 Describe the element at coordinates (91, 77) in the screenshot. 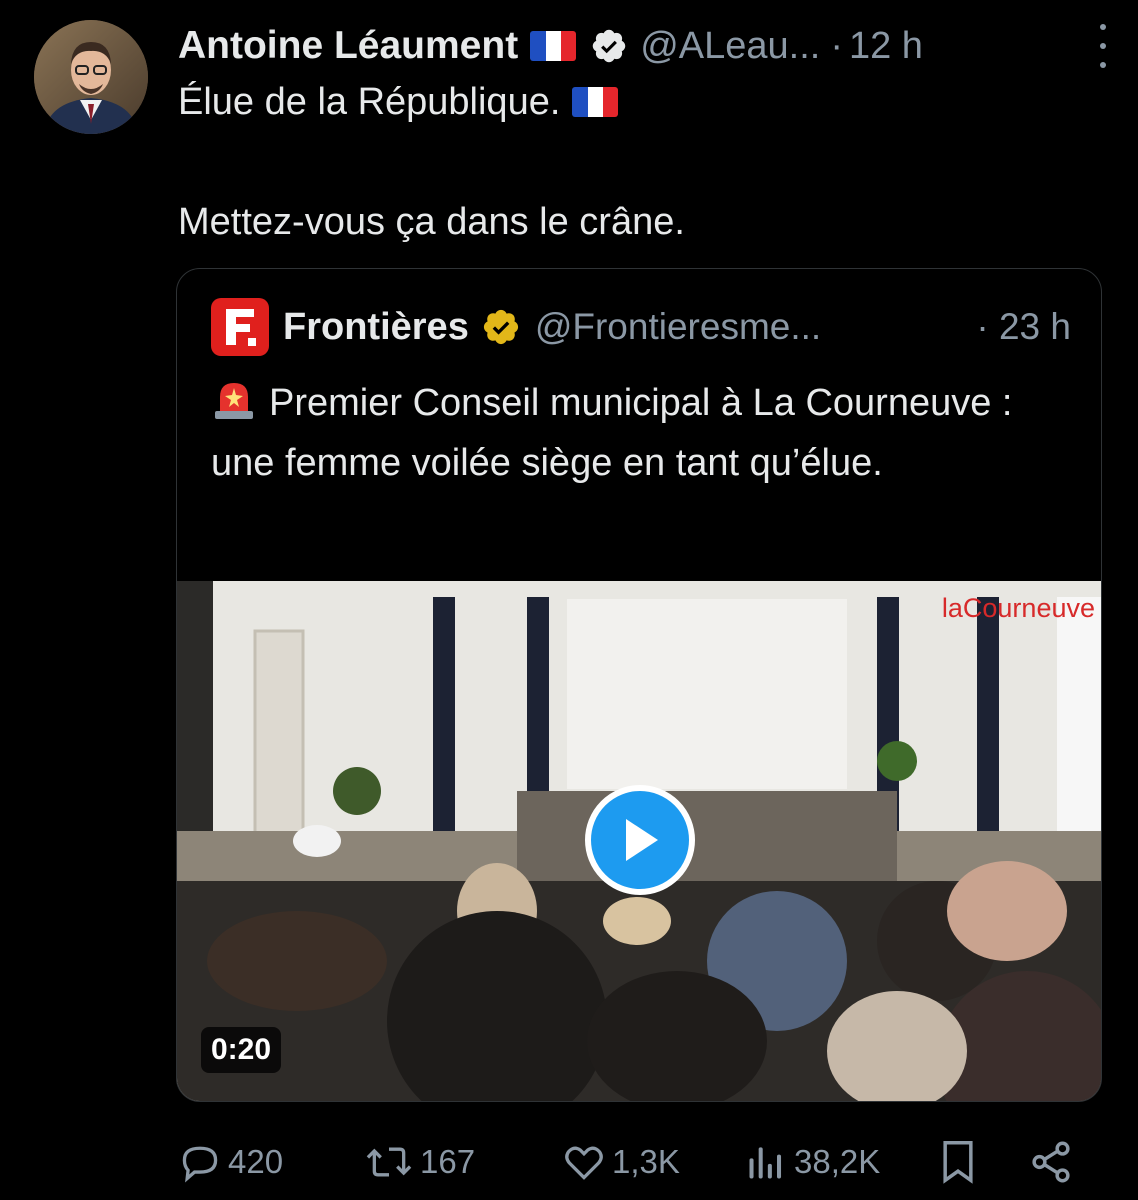

I see `author-avatar` at that location.